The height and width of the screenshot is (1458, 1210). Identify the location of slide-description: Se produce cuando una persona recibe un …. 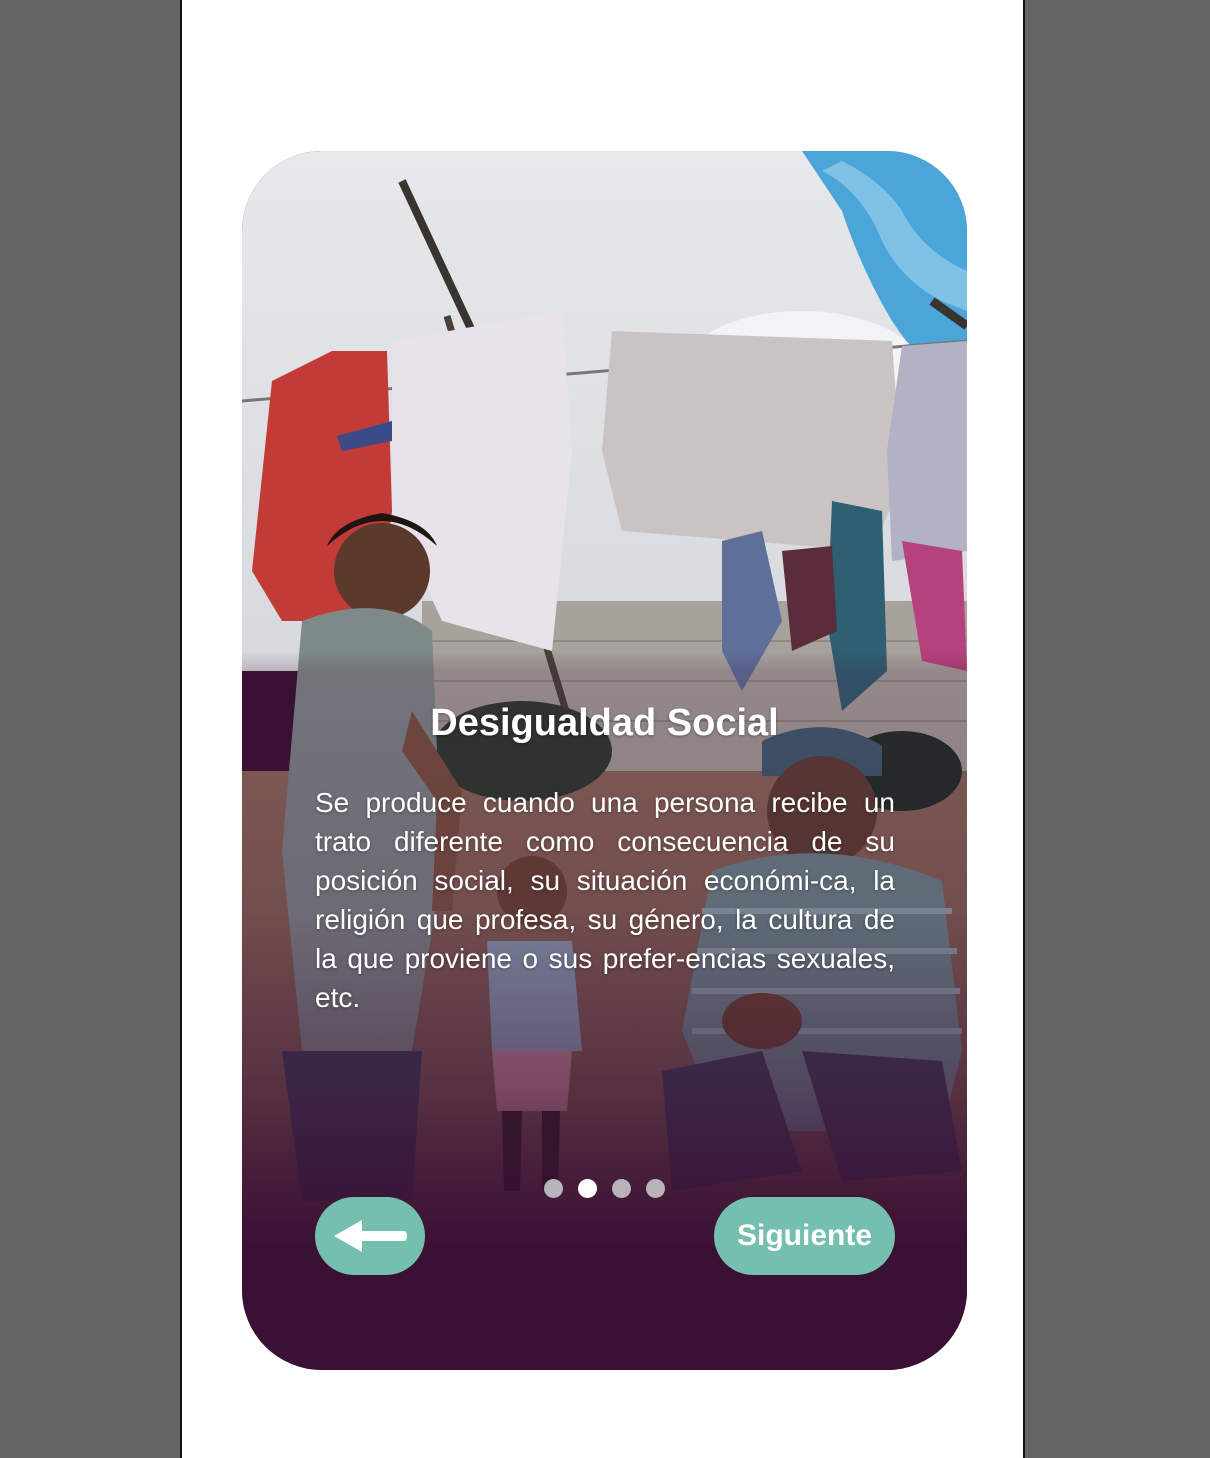
(605, 900).